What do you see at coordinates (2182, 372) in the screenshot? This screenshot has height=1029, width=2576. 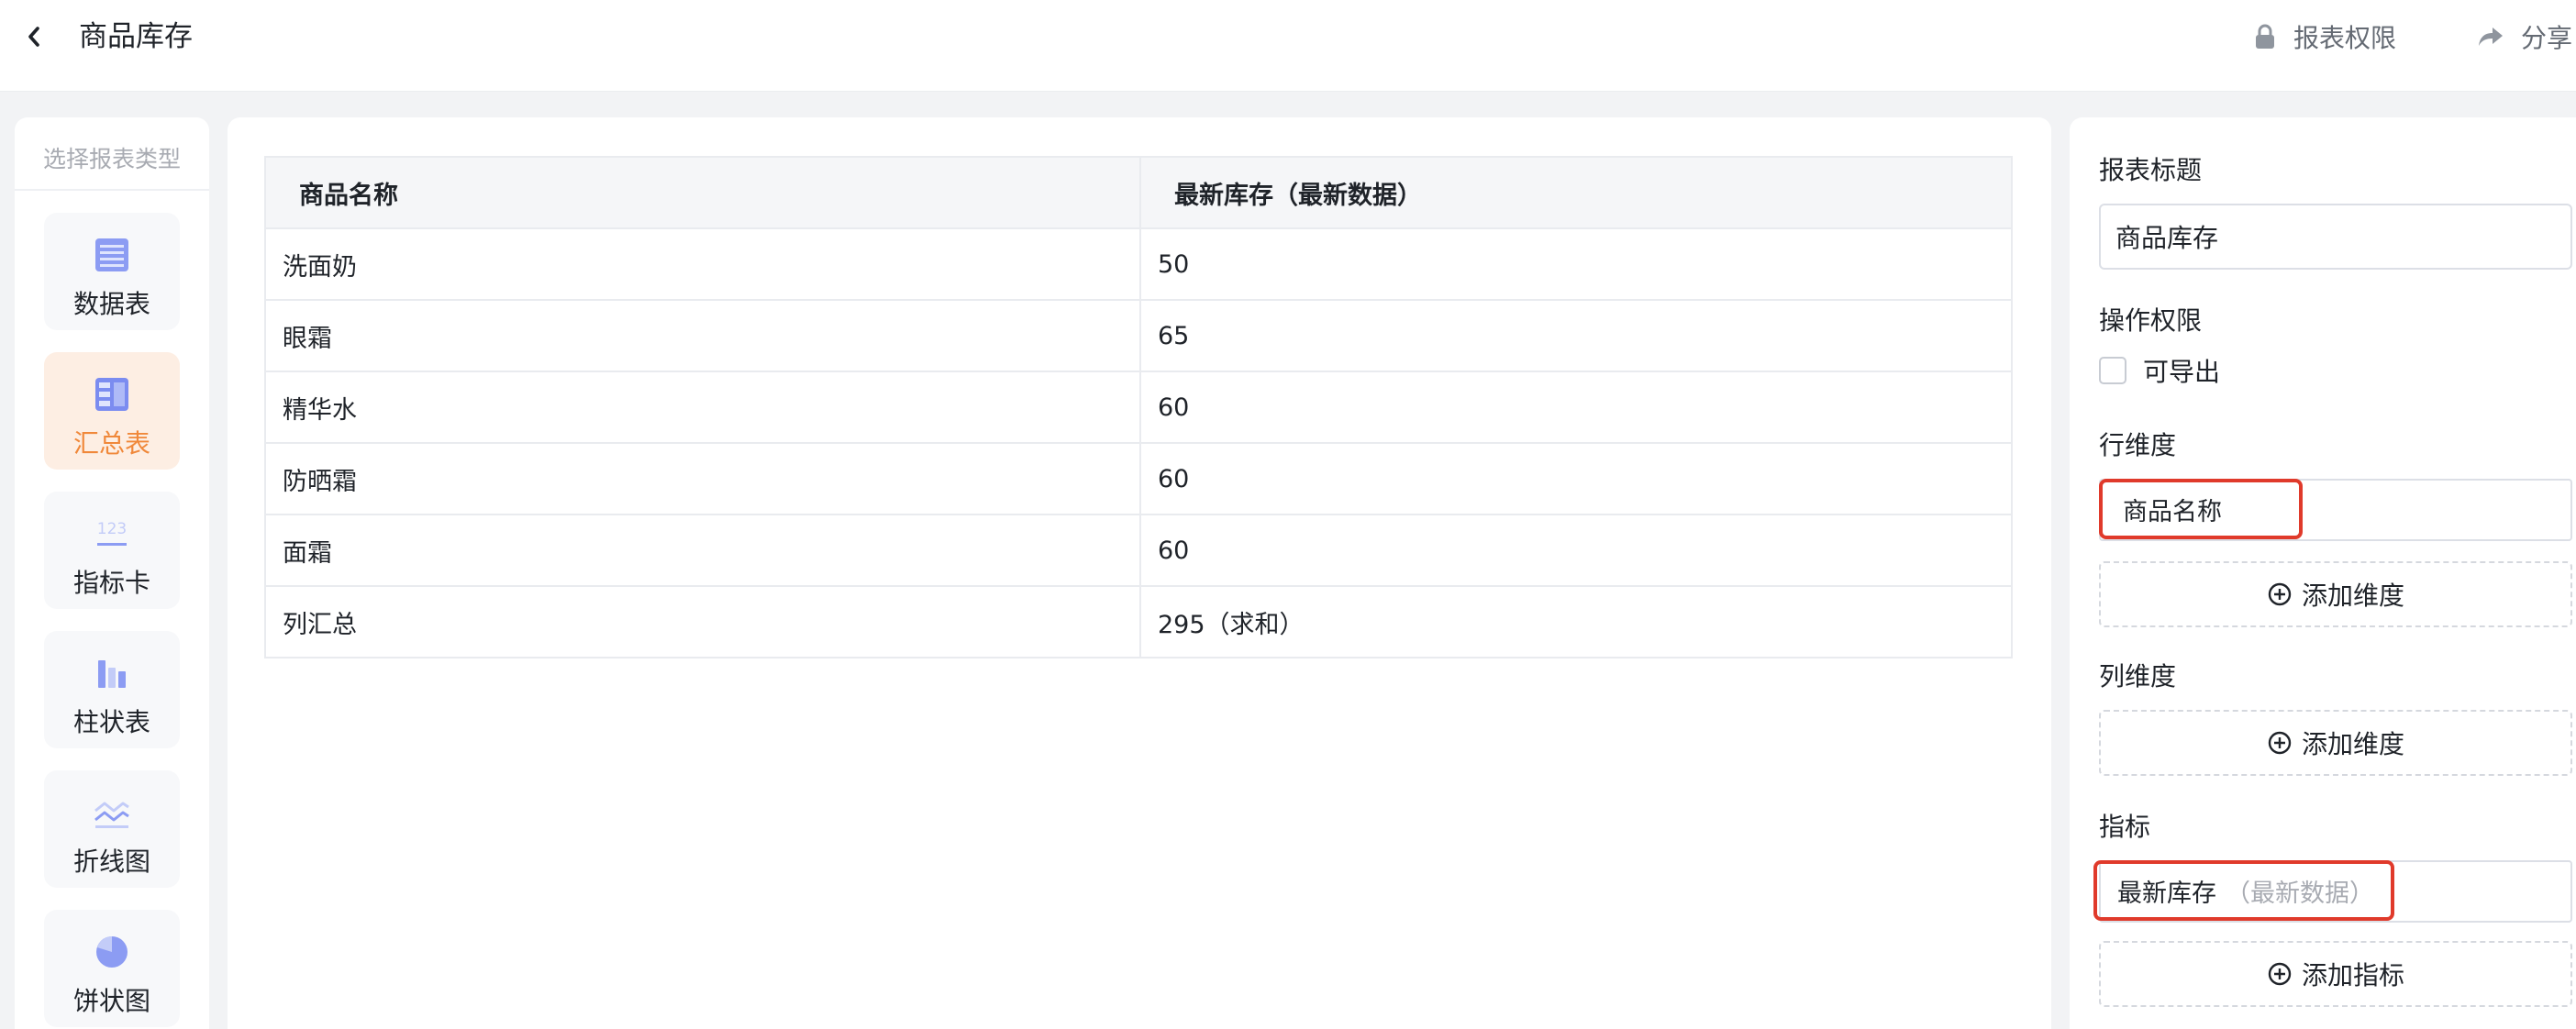 I see `export-checkbox-label: 可导出` at bounding box center [2182, 372].